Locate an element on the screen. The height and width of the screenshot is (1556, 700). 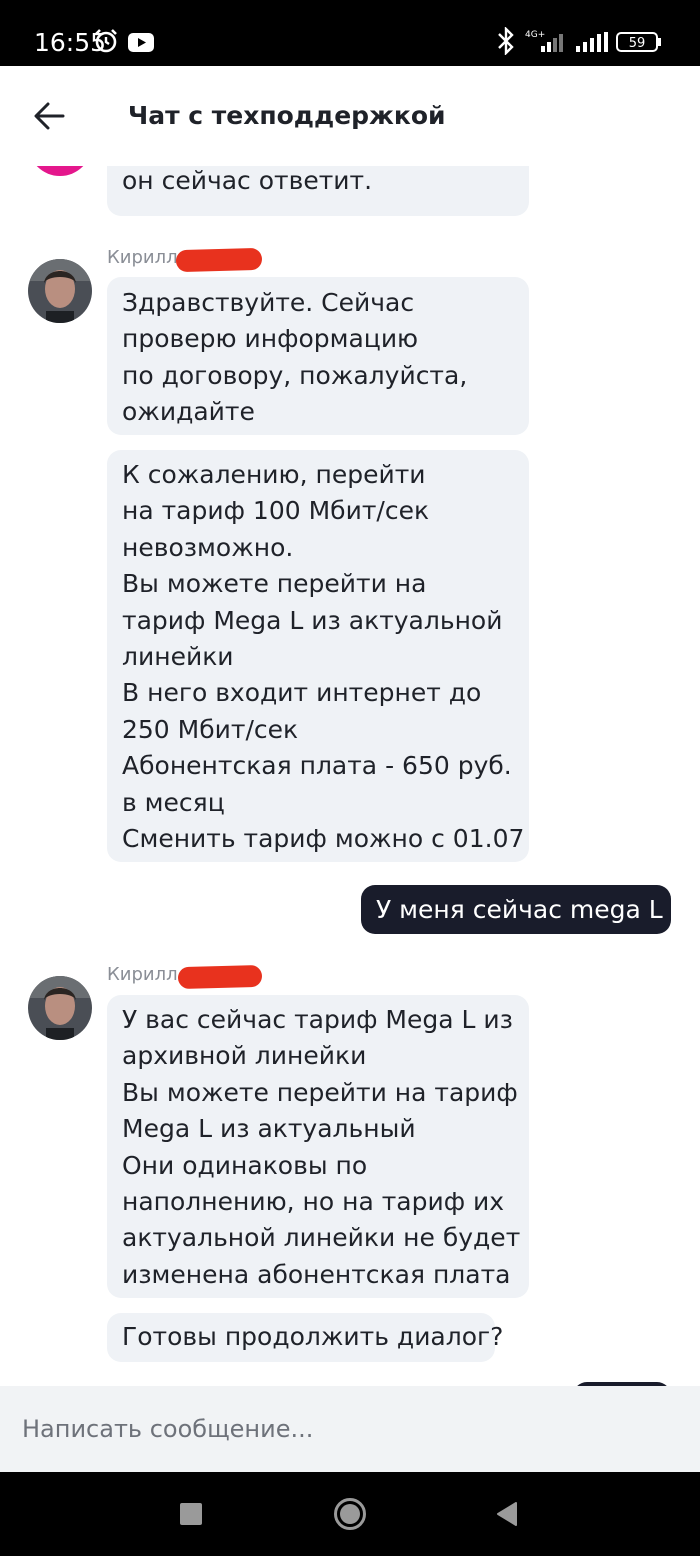
battery-icon: 59 is located at coordinates (638, 42).